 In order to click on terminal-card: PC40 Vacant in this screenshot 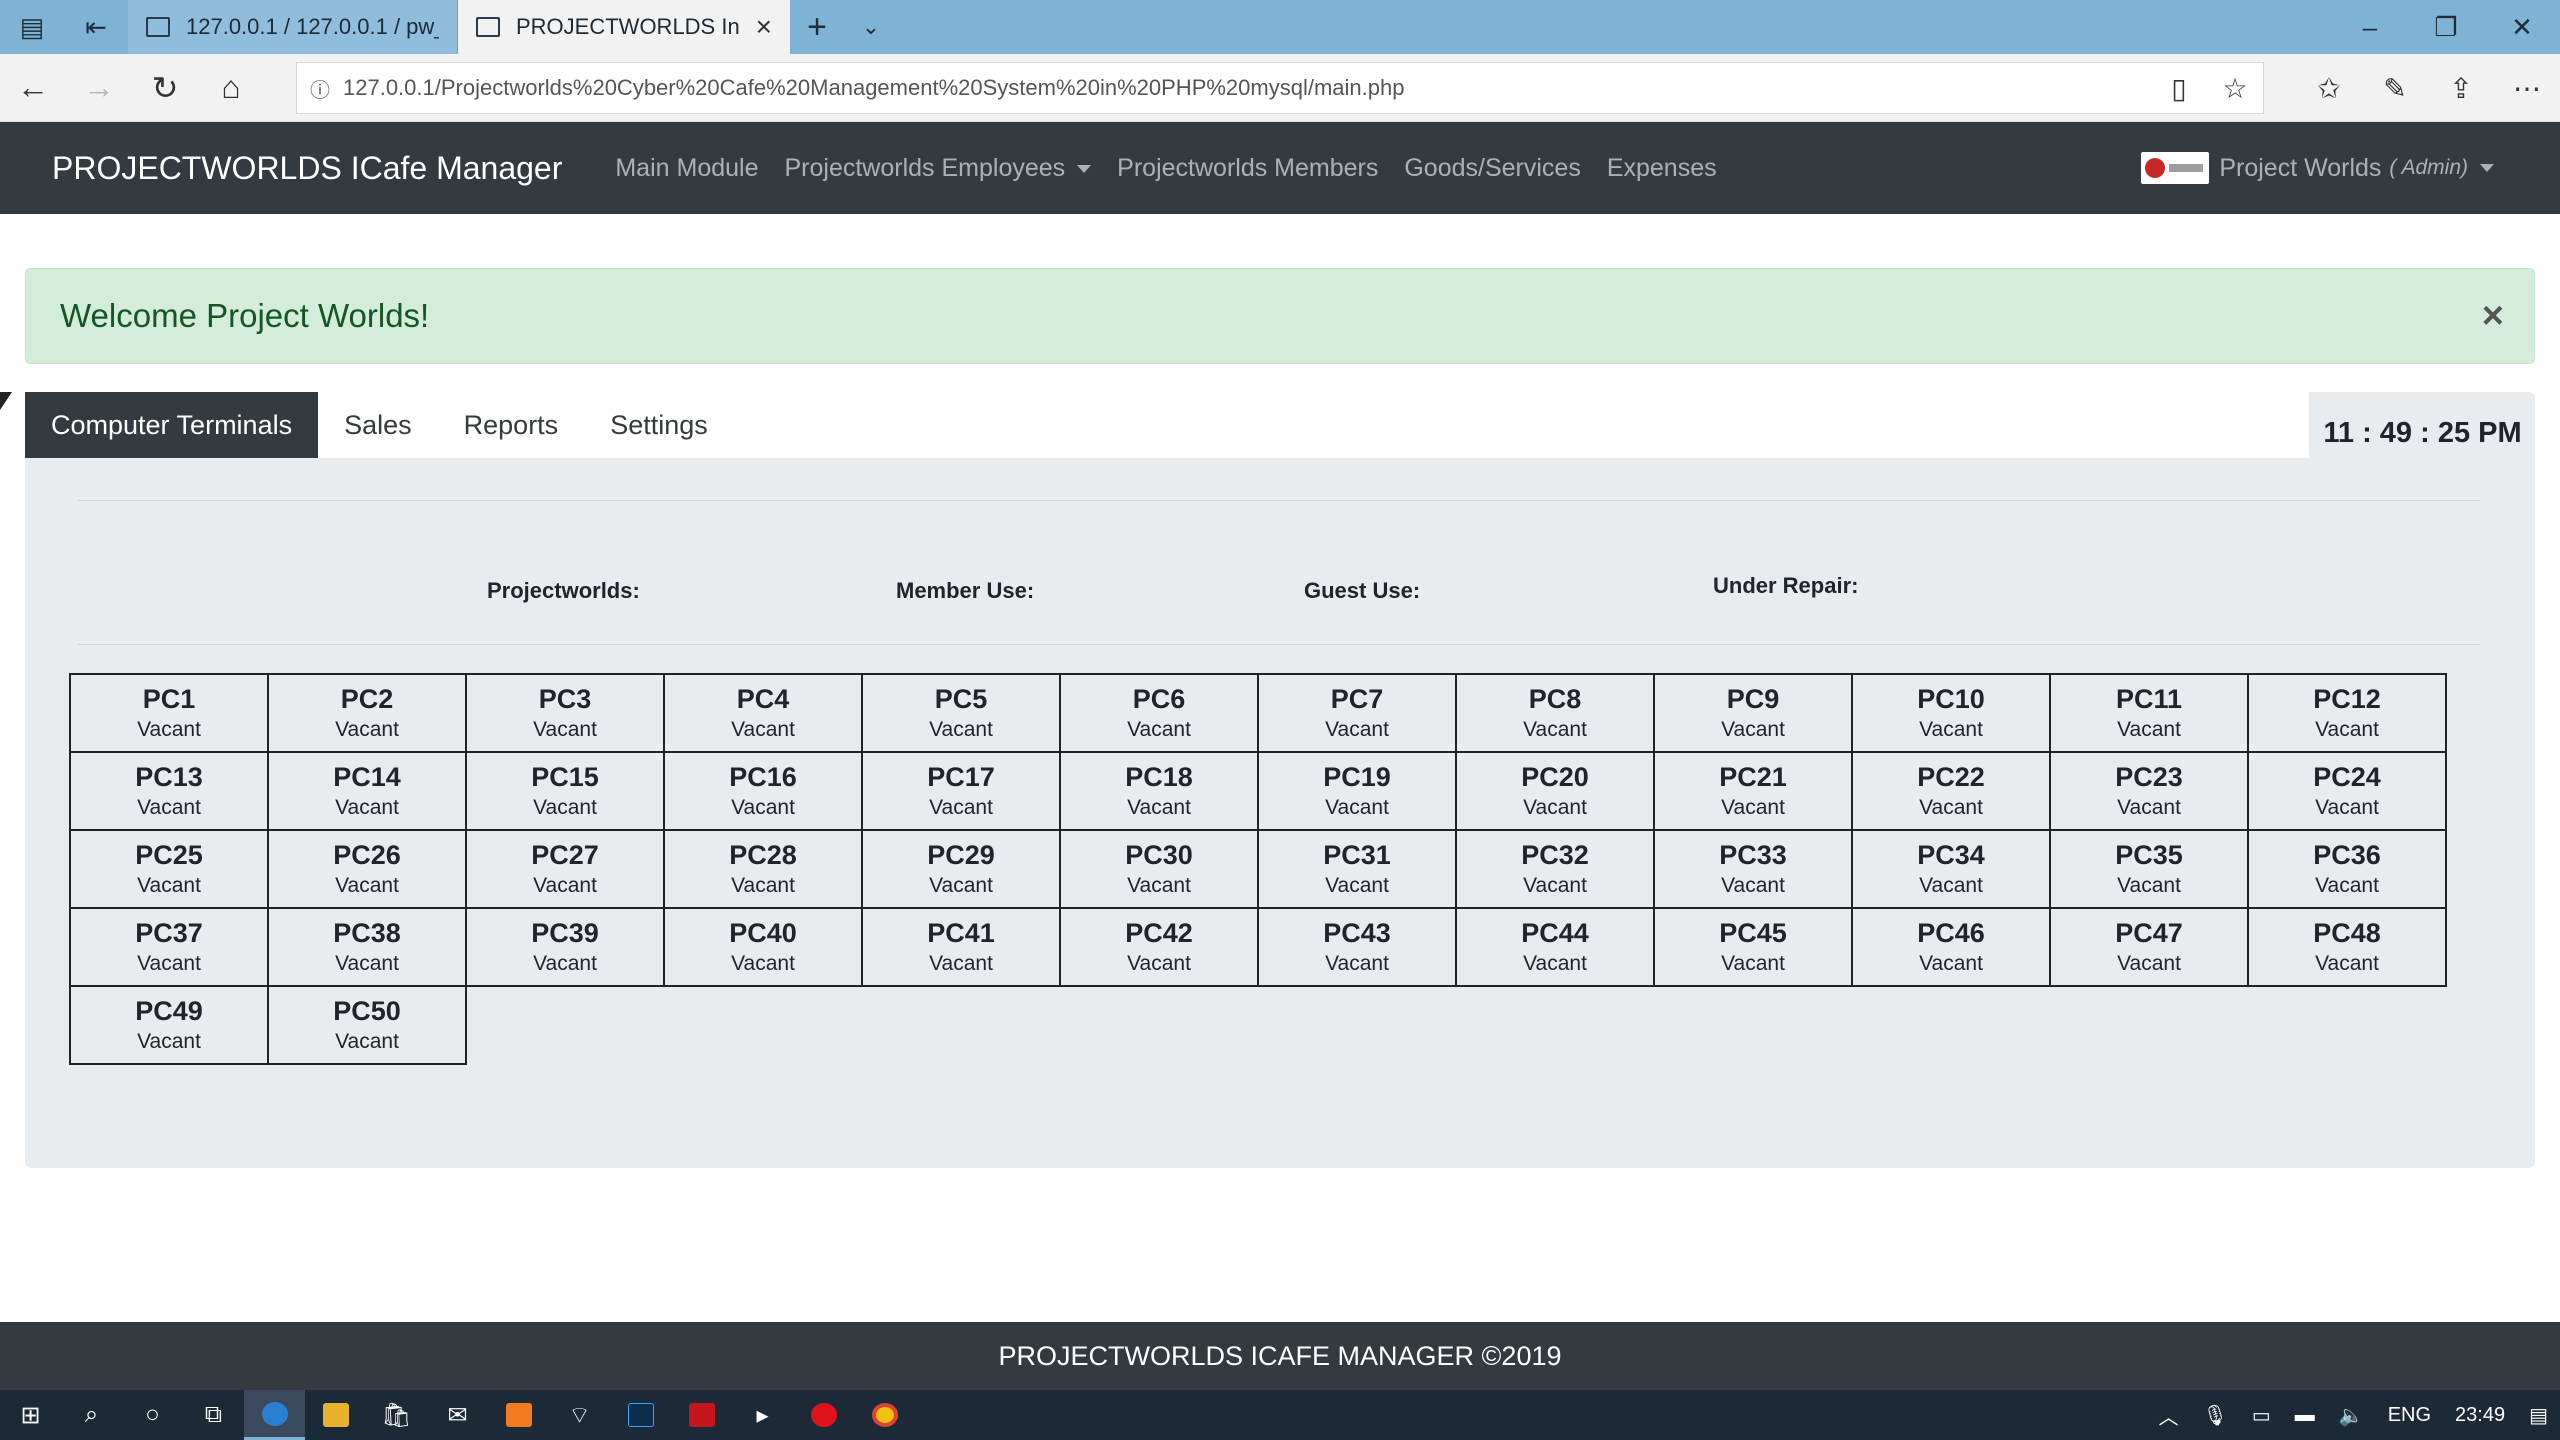, I will do `click(764, 948)`.